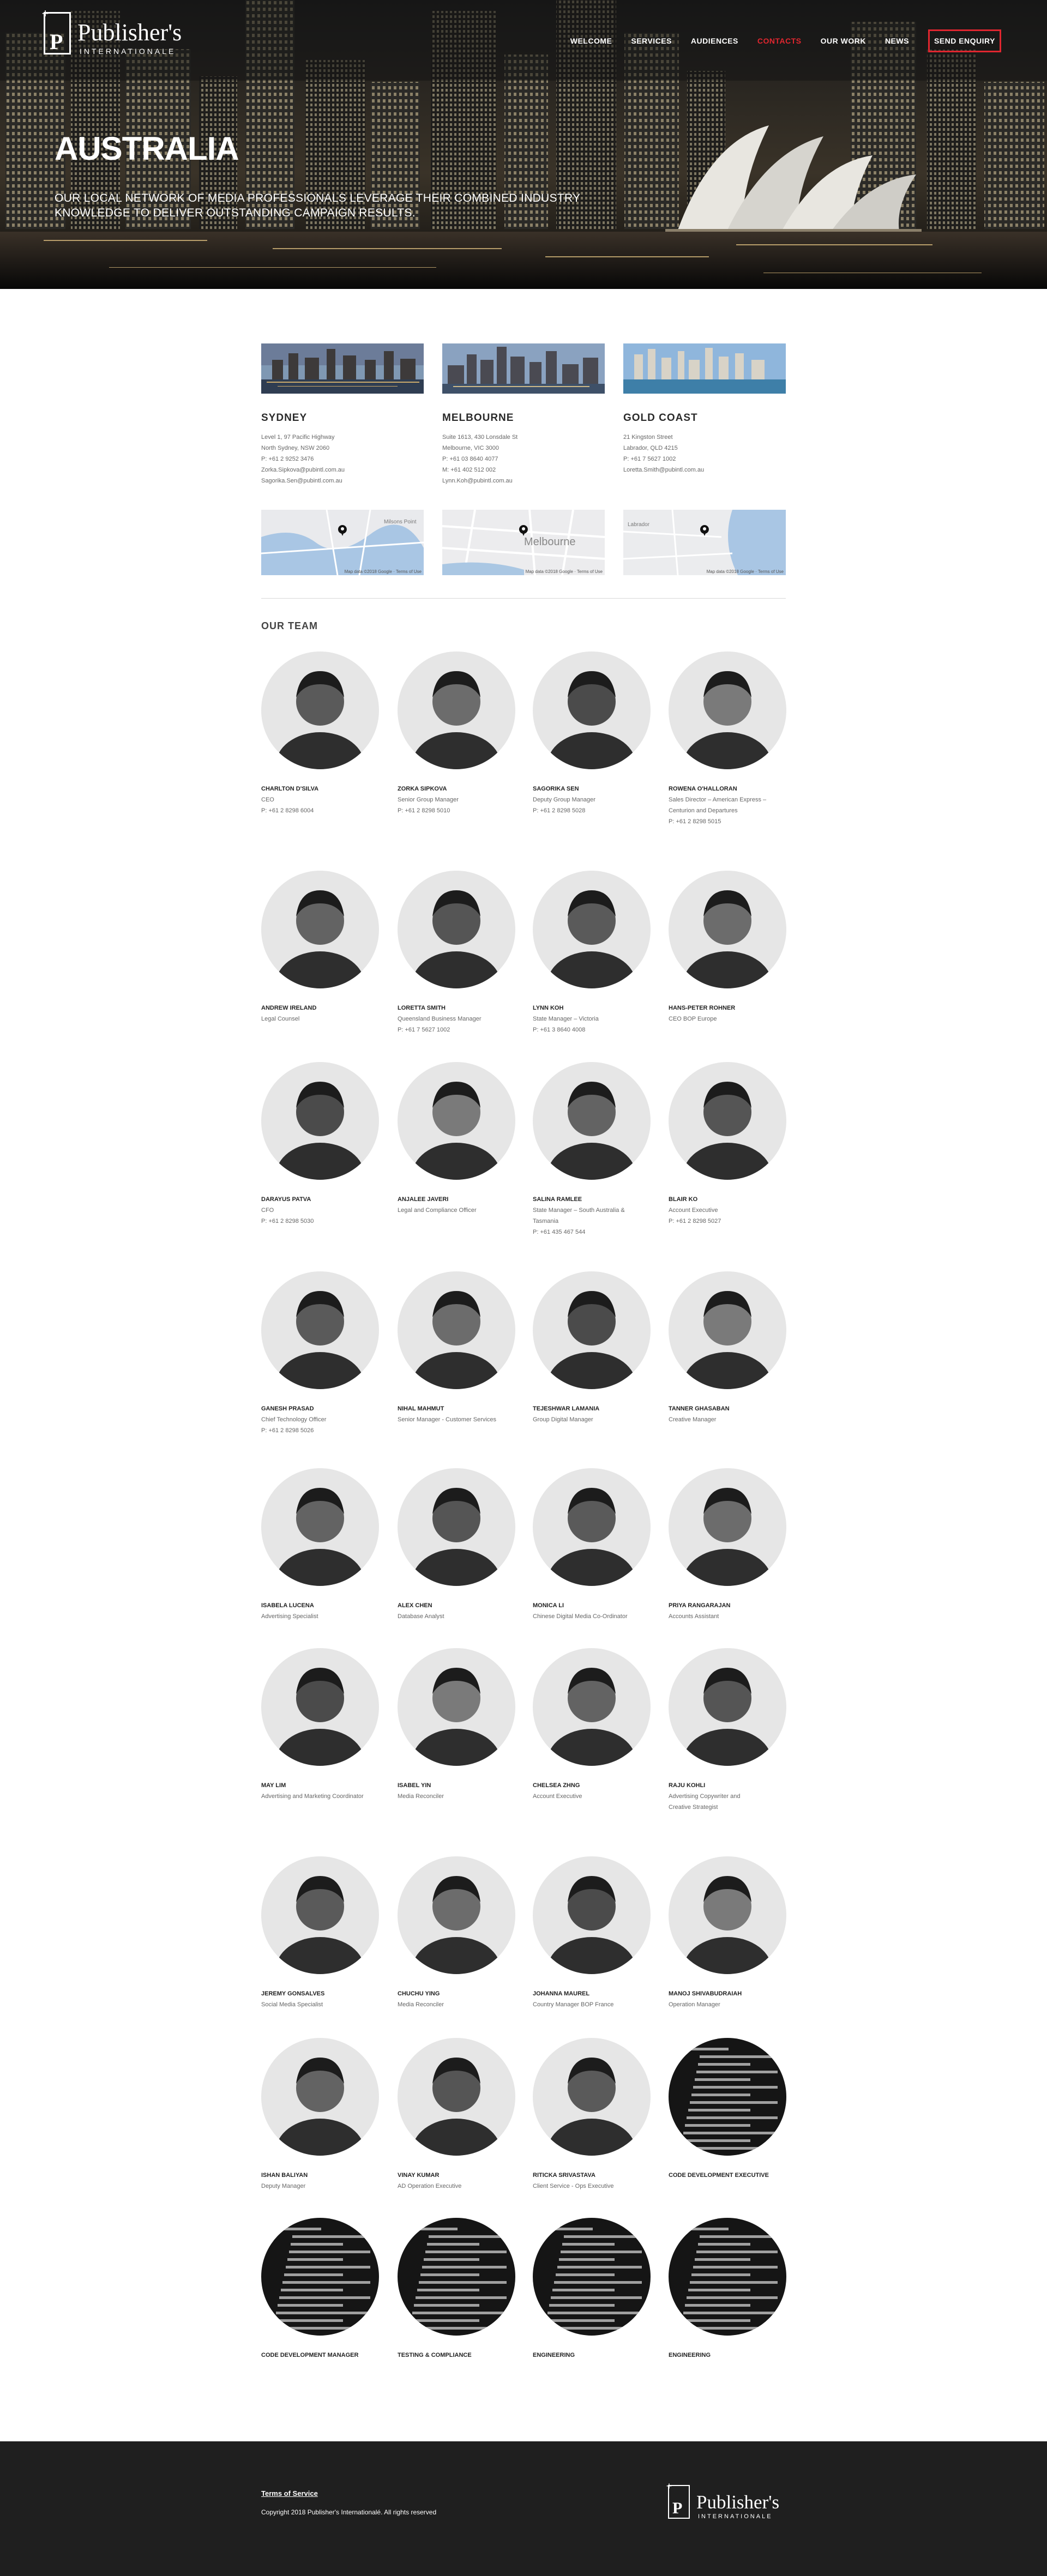 The width and height of the screenshot is (1047, 2576). Describe the element at coordinates (557, 1797) in the screenshot. I see `team-member-role: Account Executive` at that location.